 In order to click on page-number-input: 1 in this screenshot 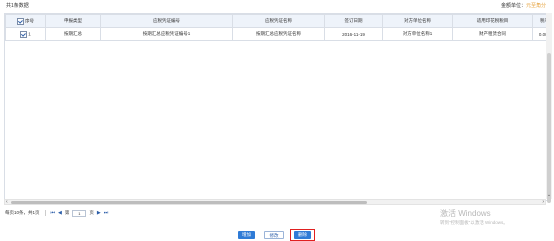, I will do `click(79, 213)`.